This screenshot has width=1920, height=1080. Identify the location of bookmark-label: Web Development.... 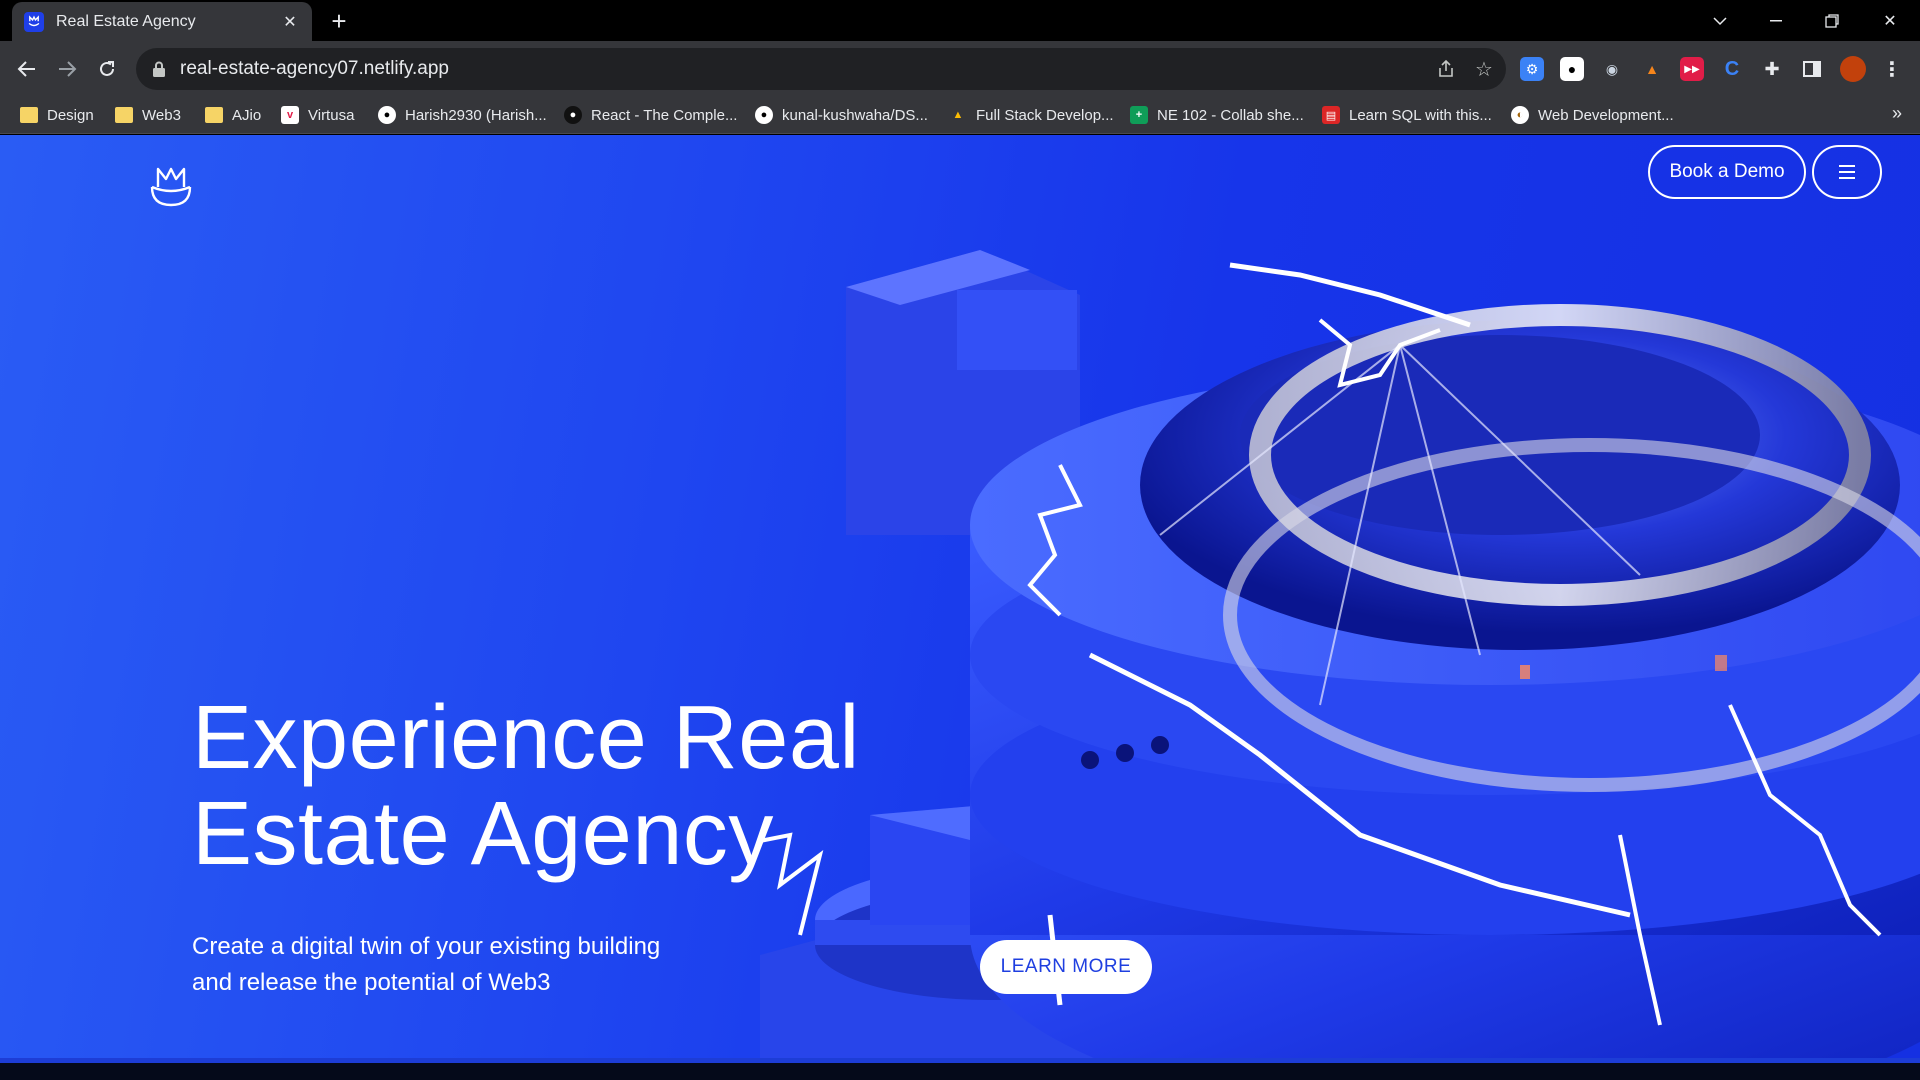
(1606, 115).